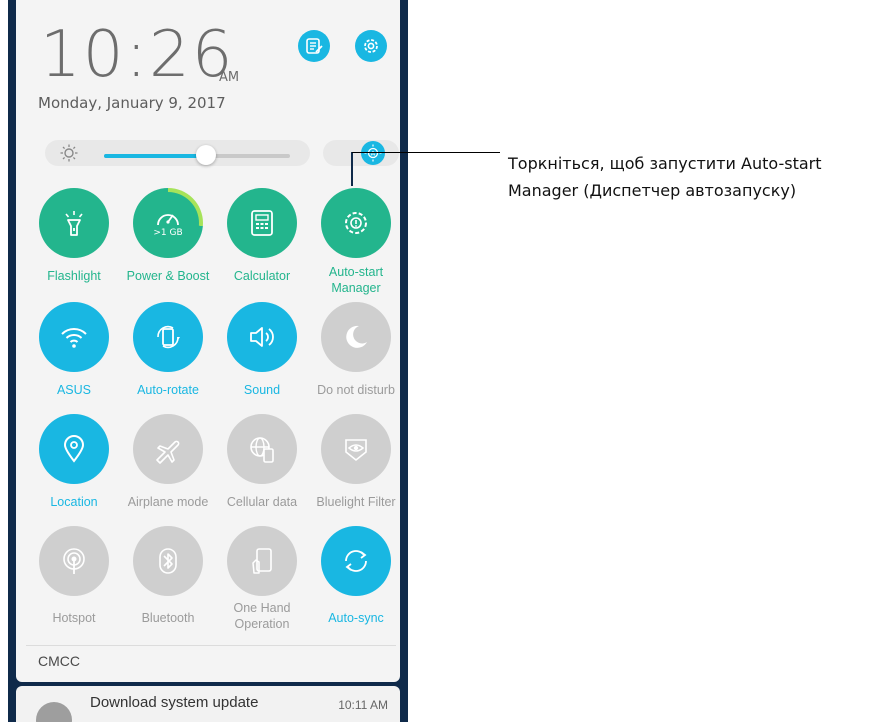 The height and width of the screenshot is (722, 891). What do you see at coordinates (74, 502) in the screenshot?
I see `tile-label: Location` at bounding box center [74, 502].